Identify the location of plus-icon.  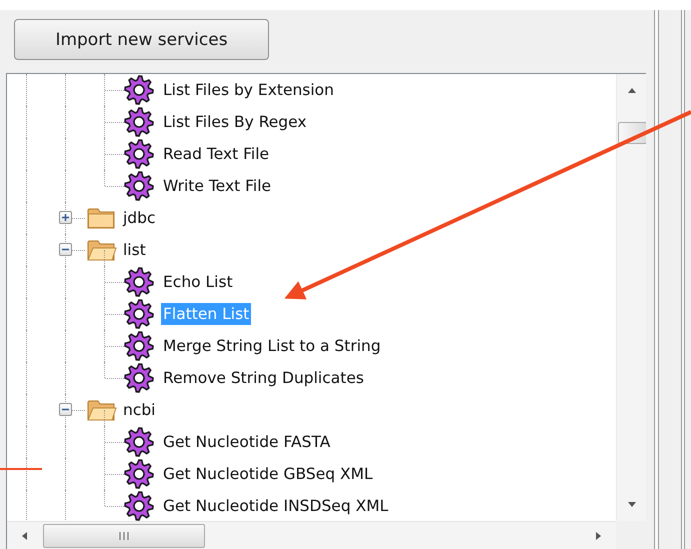
(65, 217).